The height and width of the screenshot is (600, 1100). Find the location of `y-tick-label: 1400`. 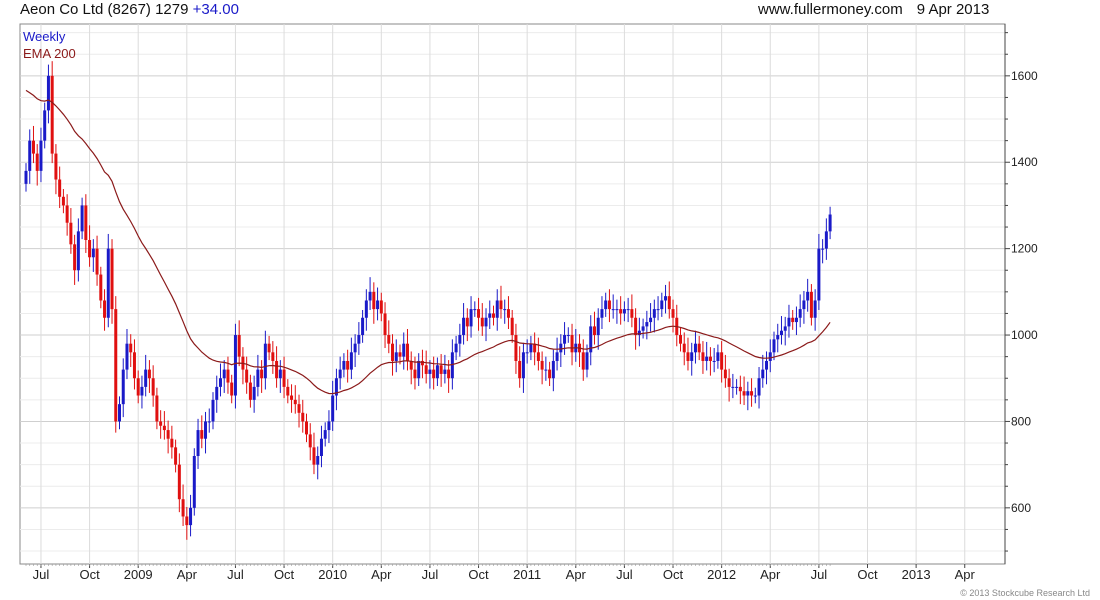

y-tick-label: 1400 is located at coordinates (1024, 162).